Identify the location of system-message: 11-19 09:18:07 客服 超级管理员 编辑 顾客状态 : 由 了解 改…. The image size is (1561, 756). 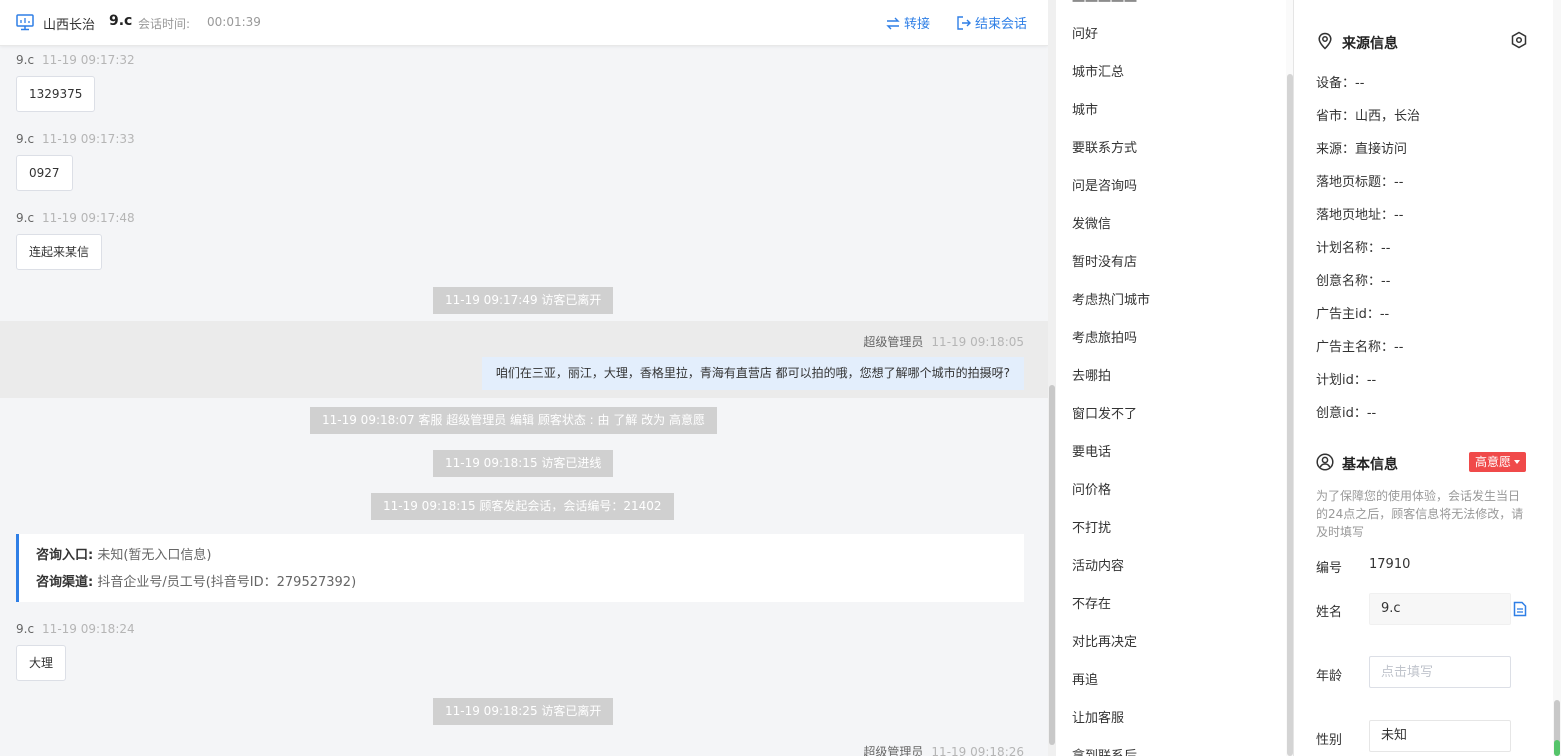
(513, 420).